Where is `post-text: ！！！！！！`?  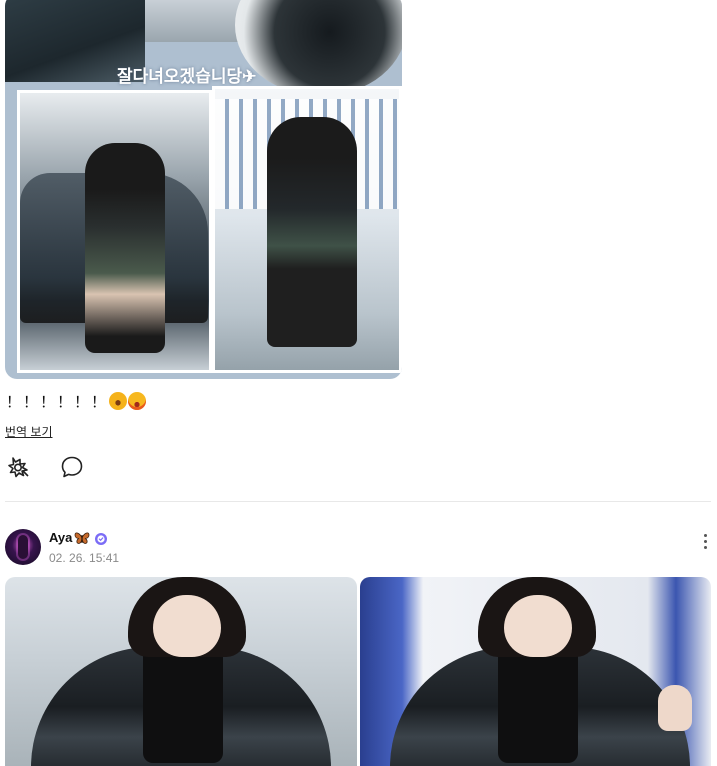
post-text: ！！！！！！ is located at coordinates (76, 401).